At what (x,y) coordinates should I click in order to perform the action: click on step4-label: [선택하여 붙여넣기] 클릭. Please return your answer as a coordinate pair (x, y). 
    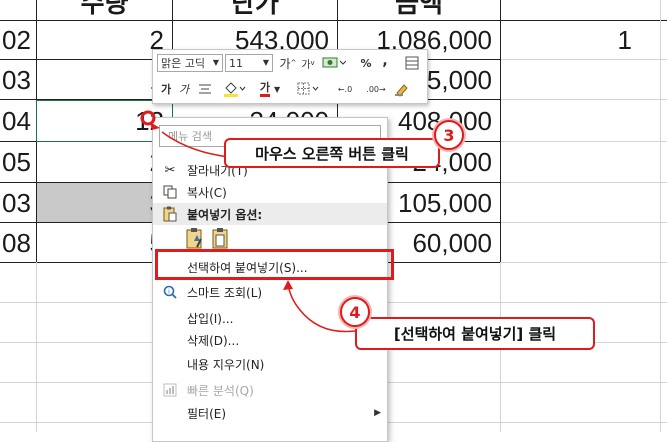
    Looking at the image, I should click on (475, 333).